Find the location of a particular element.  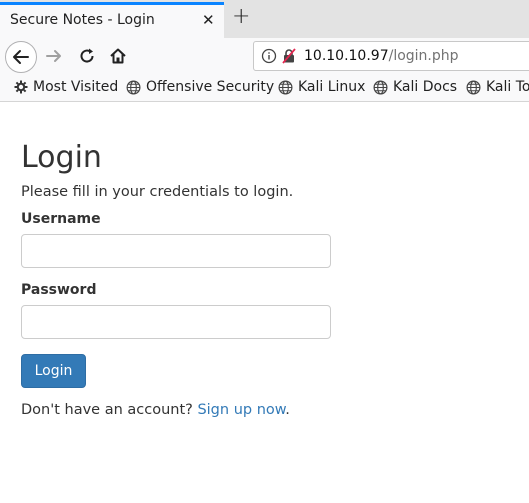

bookmark-label: Kali Tools is located at coordinates (507, 87).